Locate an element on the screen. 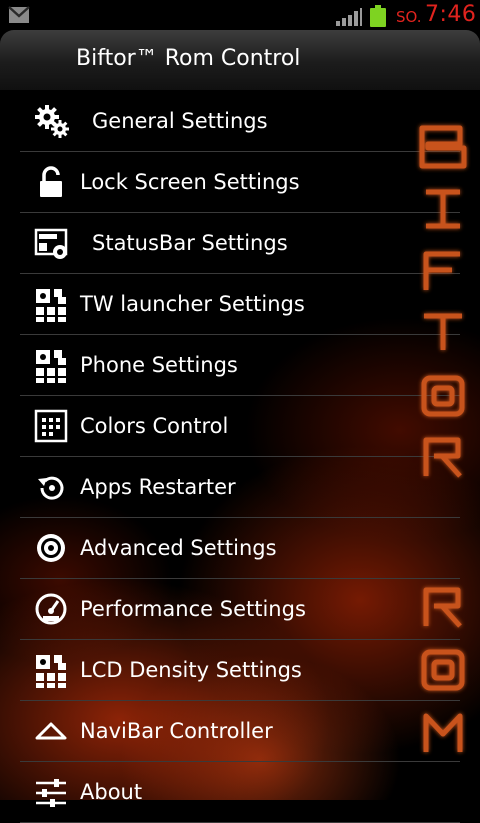  sliders-icon is located at coordinates (51, 793).